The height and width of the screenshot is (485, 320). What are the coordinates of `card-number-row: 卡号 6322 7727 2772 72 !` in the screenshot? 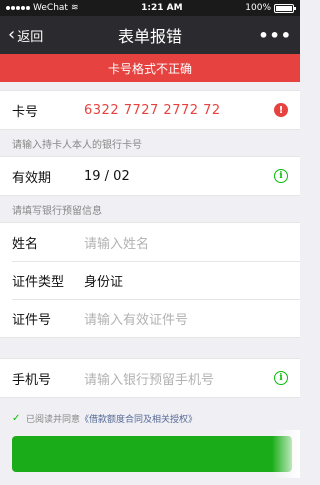 It's located at (150, 110).